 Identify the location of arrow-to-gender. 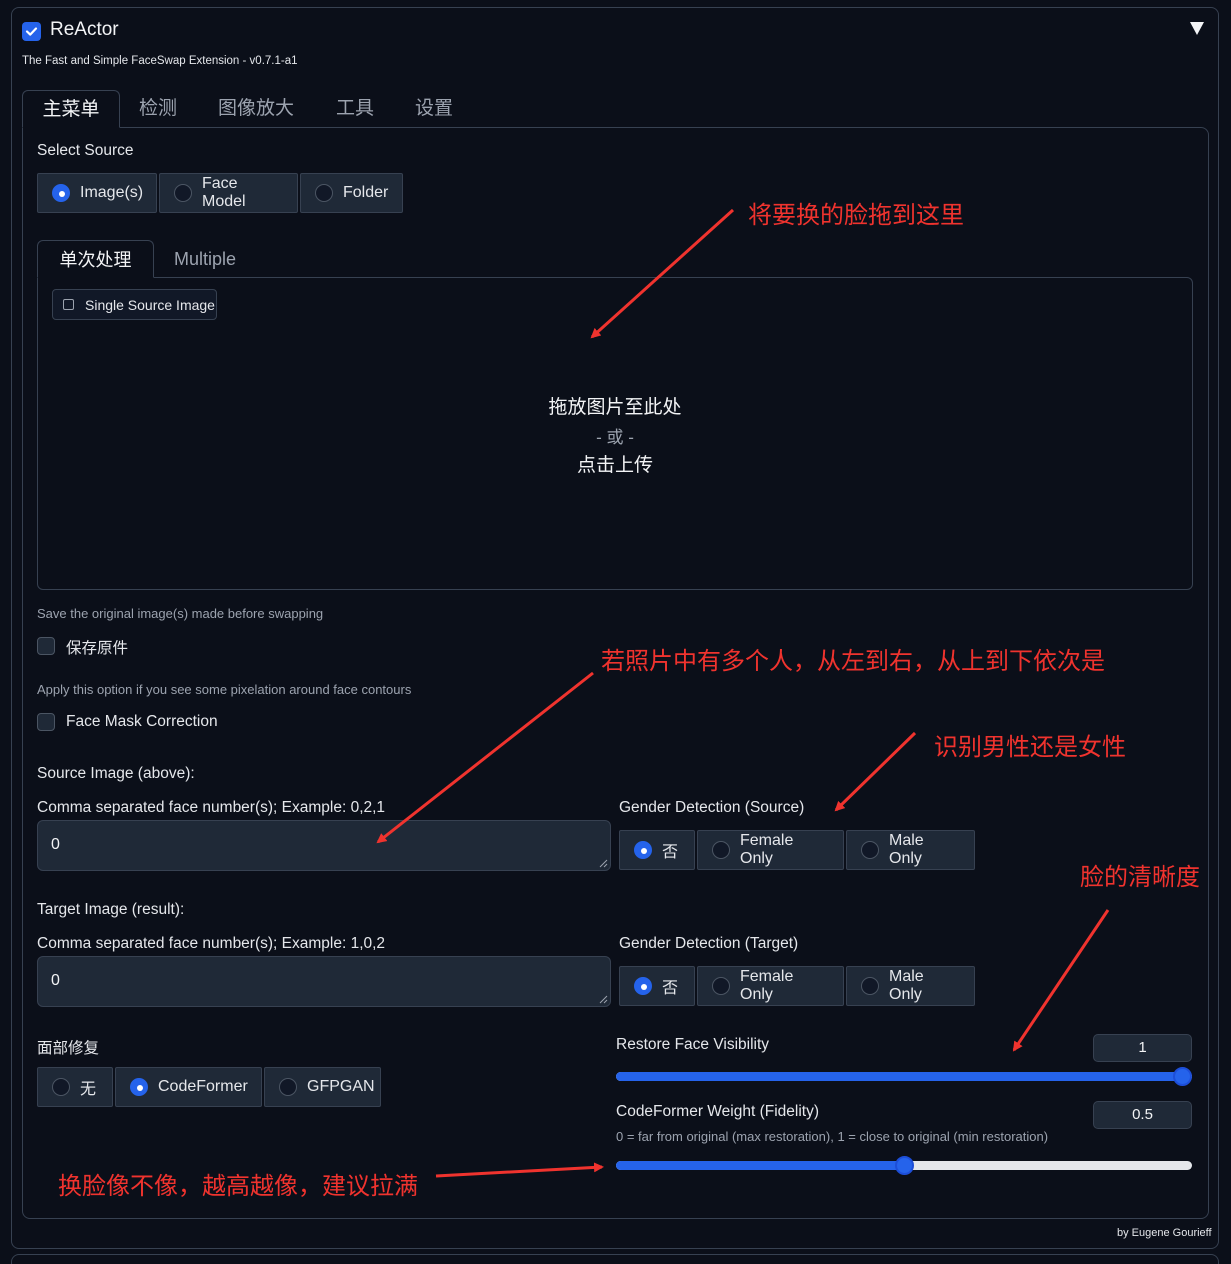
(875, 771).